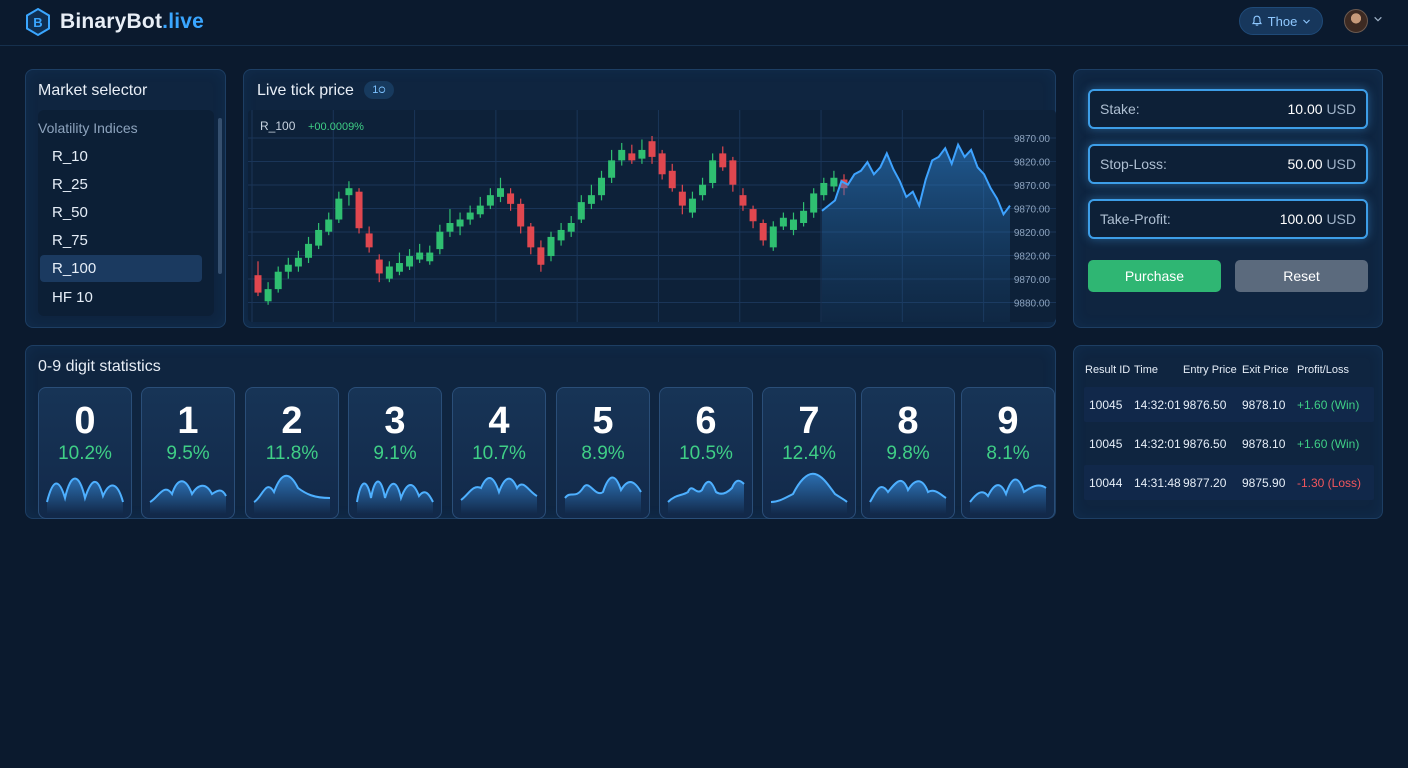  Describe the element at coordinates (305, 90) in the screenshot. I see `chart-title: Live tick price` at that location.